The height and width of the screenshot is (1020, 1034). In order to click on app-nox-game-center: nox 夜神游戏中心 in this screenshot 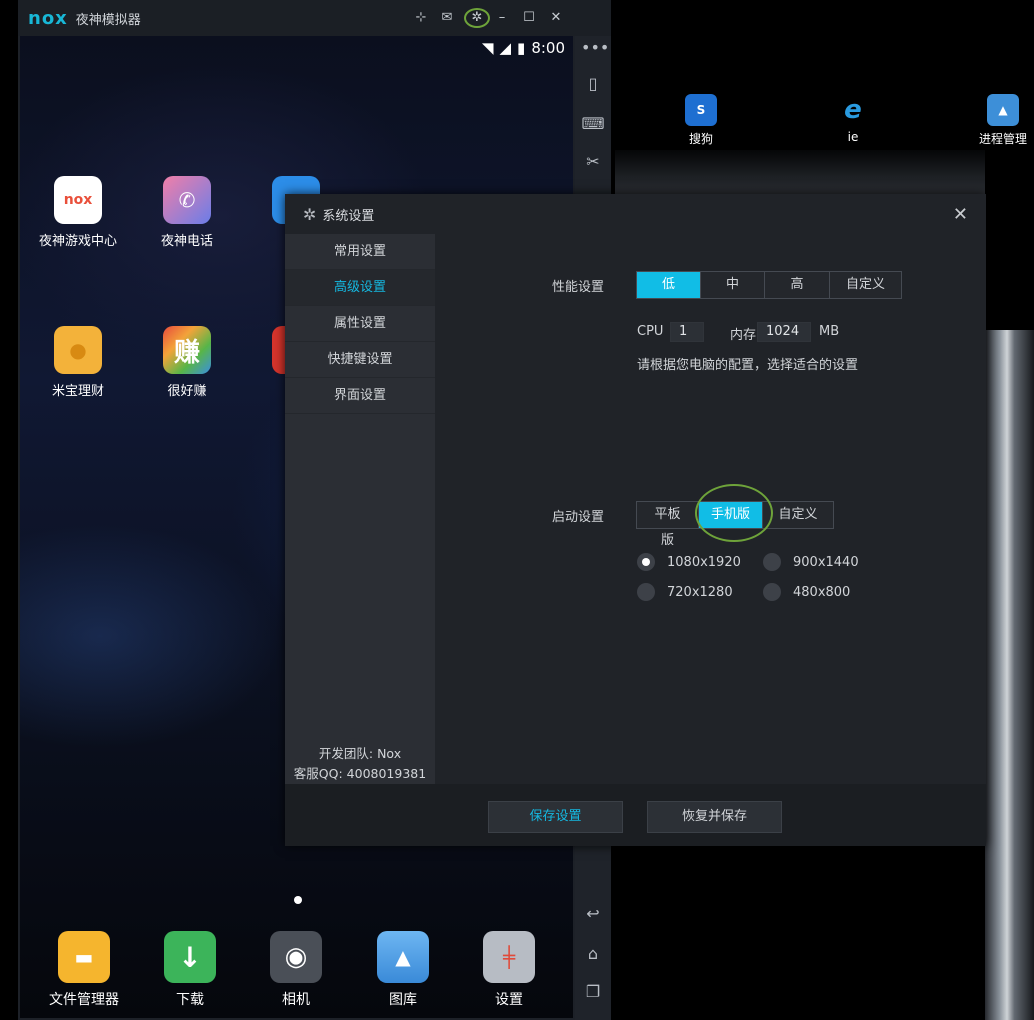, I will do `click(78, 212)`.